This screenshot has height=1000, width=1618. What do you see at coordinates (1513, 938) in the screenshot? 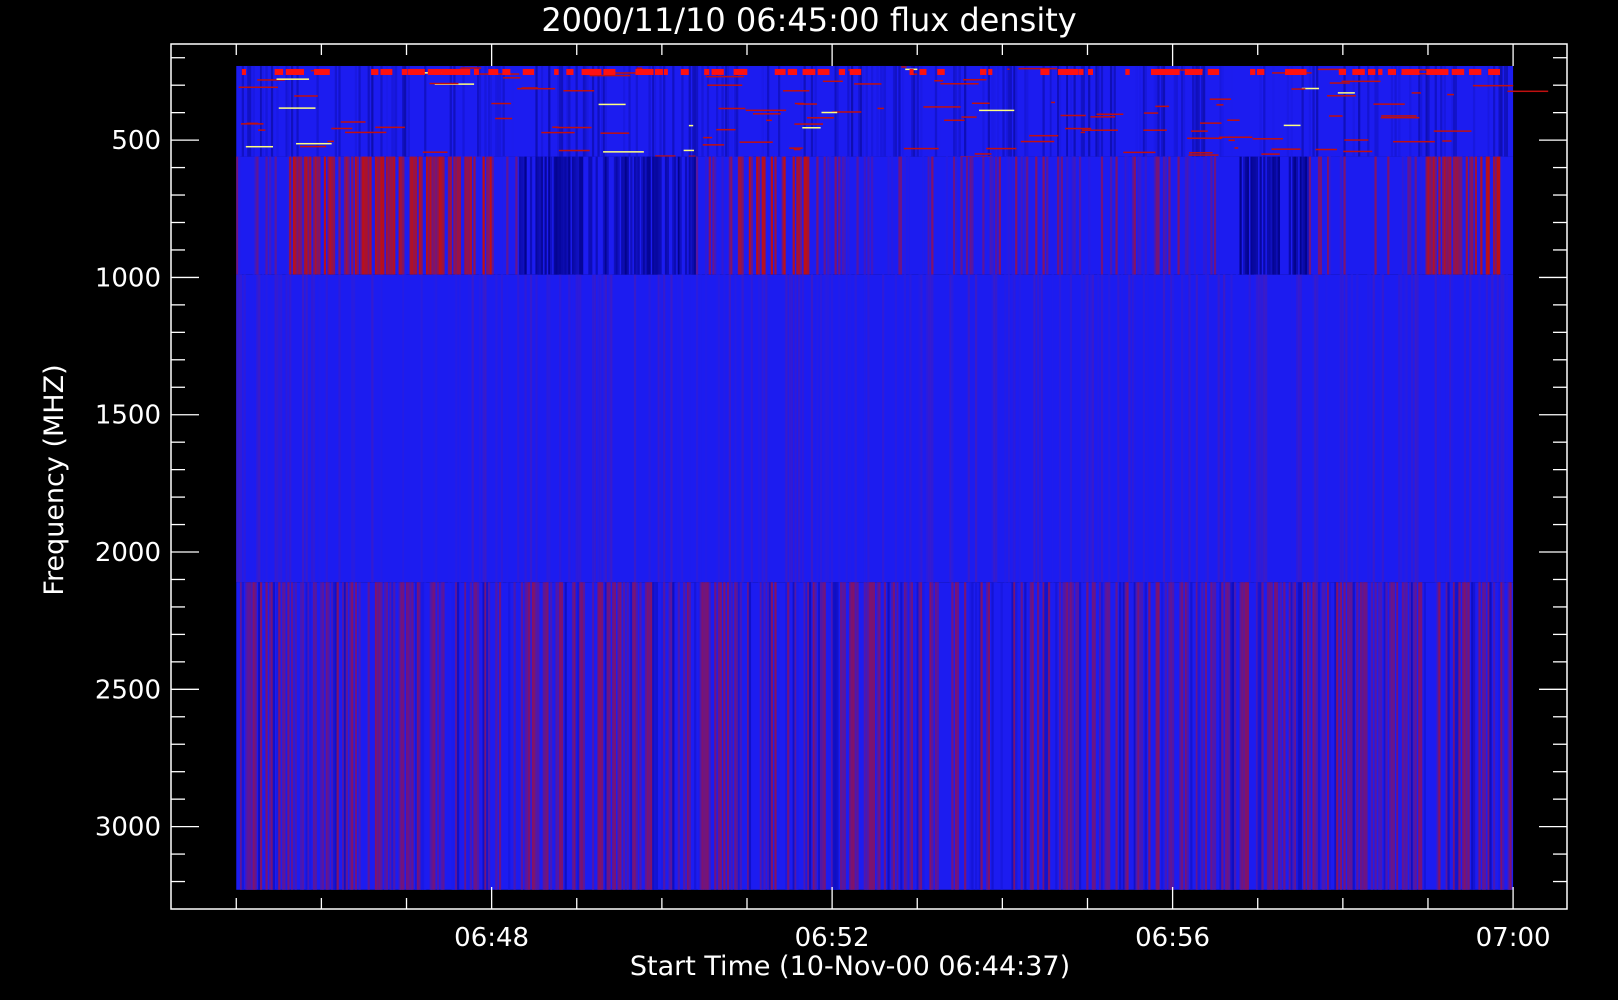
I see `x-tick-label: 07:00` at bounding box center [1513, 938].